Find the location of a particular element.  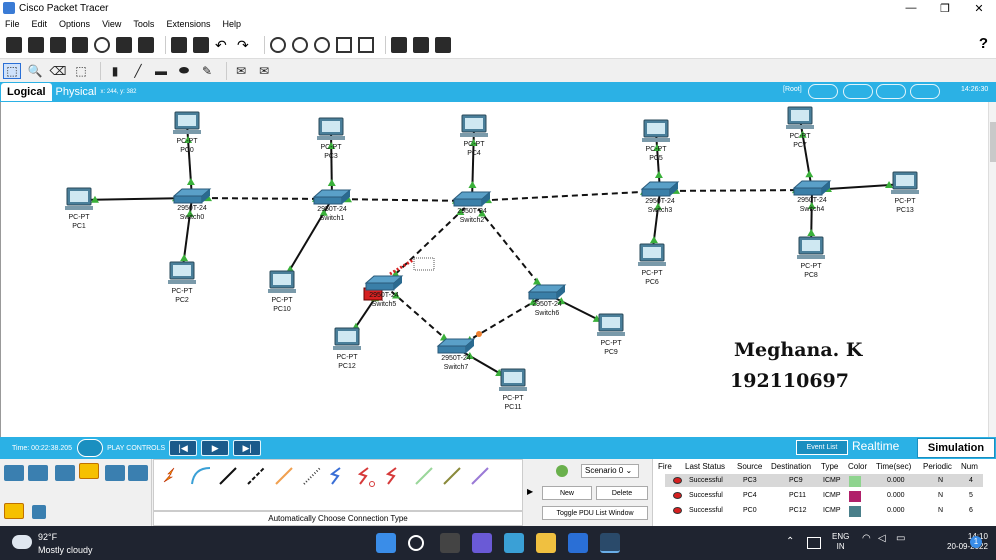

pc-pc6 is located at coordinates (652, 254).